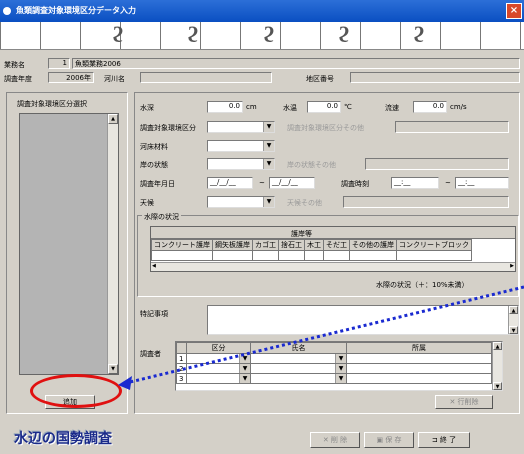  Describe the element at coordinates (335, 440) in the screenshot. I see `delete-button: ✕ 削 除` at that location.